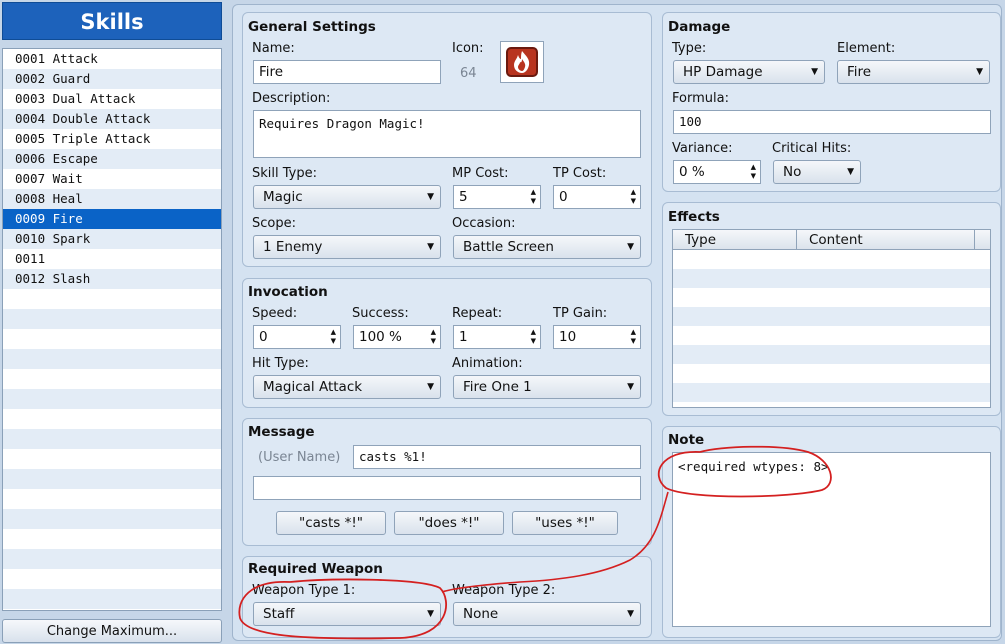 The image size is (1005, 644). Describe the element at coordinates (112, 139) in the screenshot. I see `skill-list-item: 0005 Triple Attack` at that location.